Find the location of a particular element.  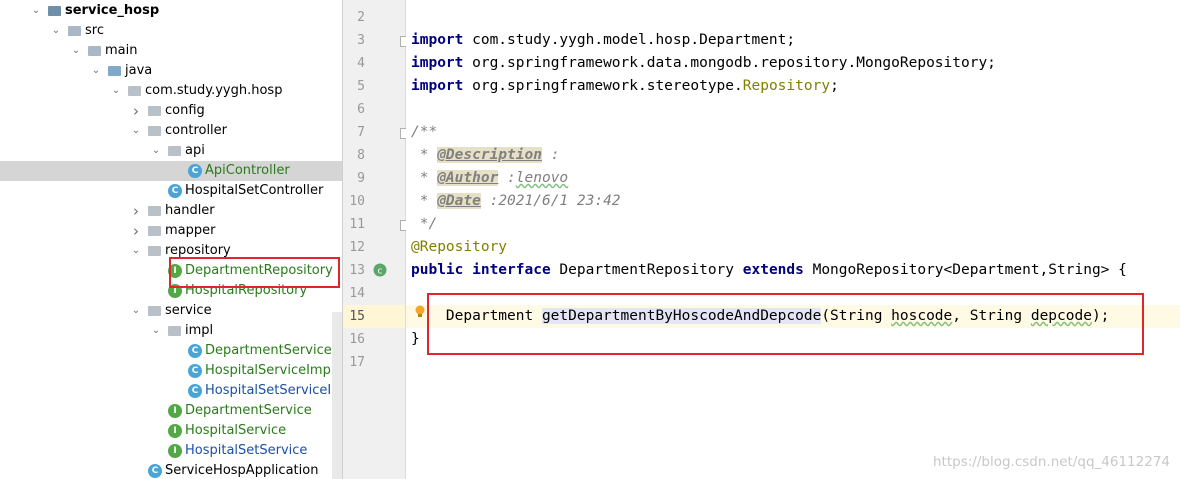

tree-item-hospitalrepository: I HospitalRepository is located at coordinates (171, 291).